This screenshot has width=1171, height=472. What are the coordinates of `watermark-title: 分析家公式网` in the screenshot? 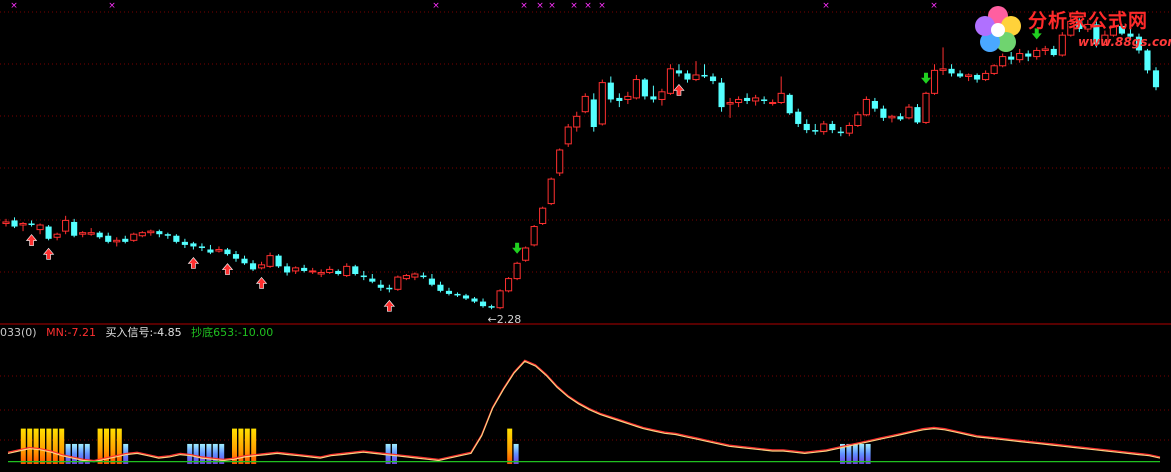 It's located at (1088, 21).